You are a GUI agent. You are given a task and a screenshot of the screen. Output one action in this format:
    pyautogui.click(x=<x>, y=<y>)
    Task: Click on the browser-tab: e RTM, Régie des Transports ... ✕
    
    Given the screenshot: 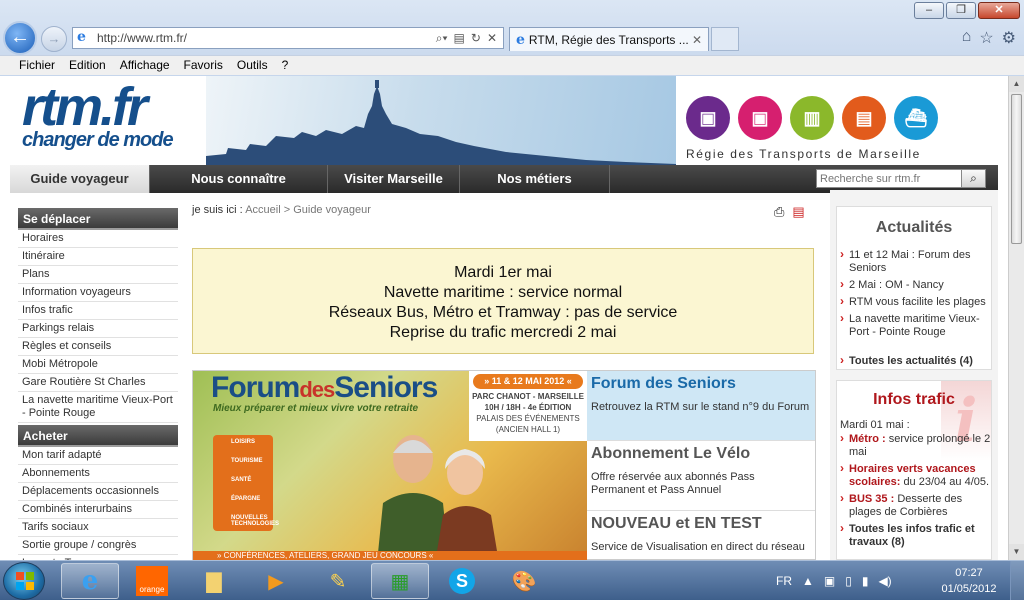 What is the action you would take?
    pyautogui.click(x=609, y=39)
    